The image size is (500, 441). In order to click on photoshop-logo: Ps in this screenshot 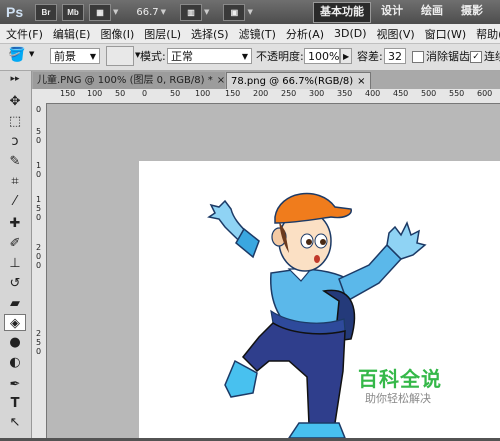, I will do `click(15, 12)`.